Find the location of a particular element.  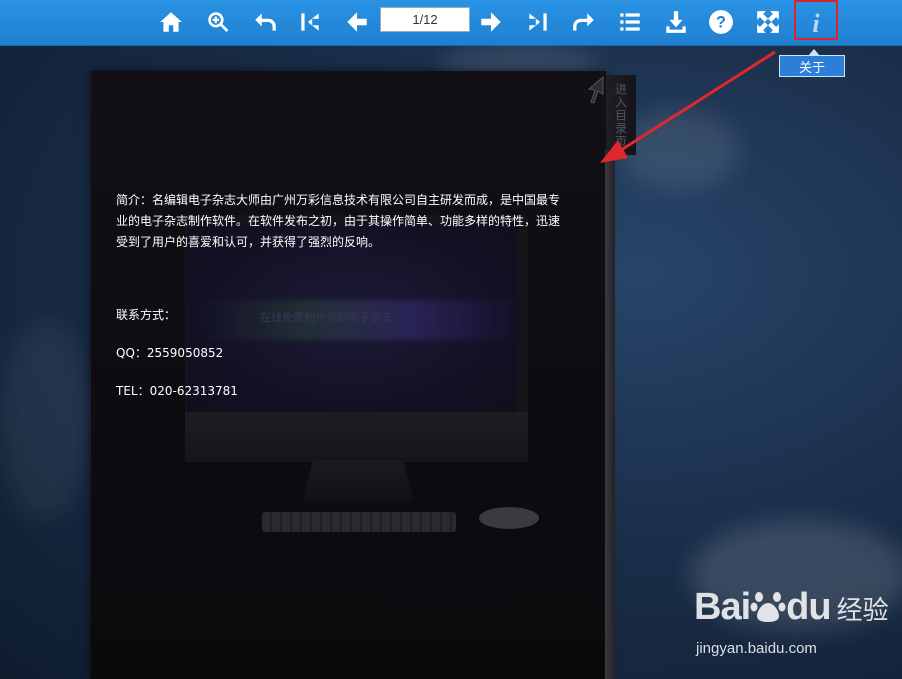

monitor-chin is located at coordinates (356, 437).